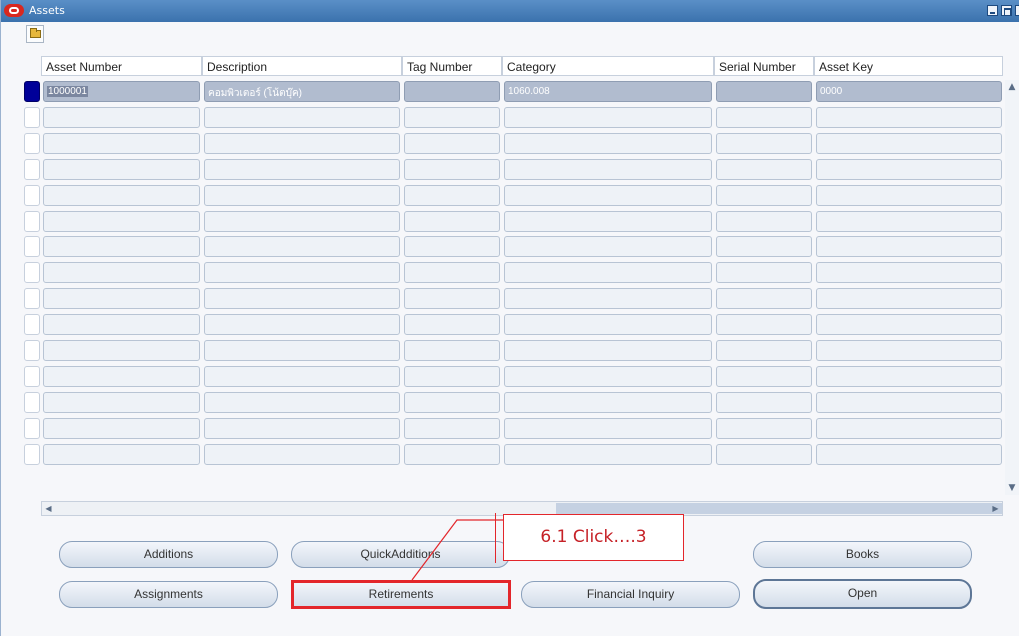  Describe the element at coordinates (1012, 488) in the screenshot. I see `scroll-down-icon: ▼` at that location.